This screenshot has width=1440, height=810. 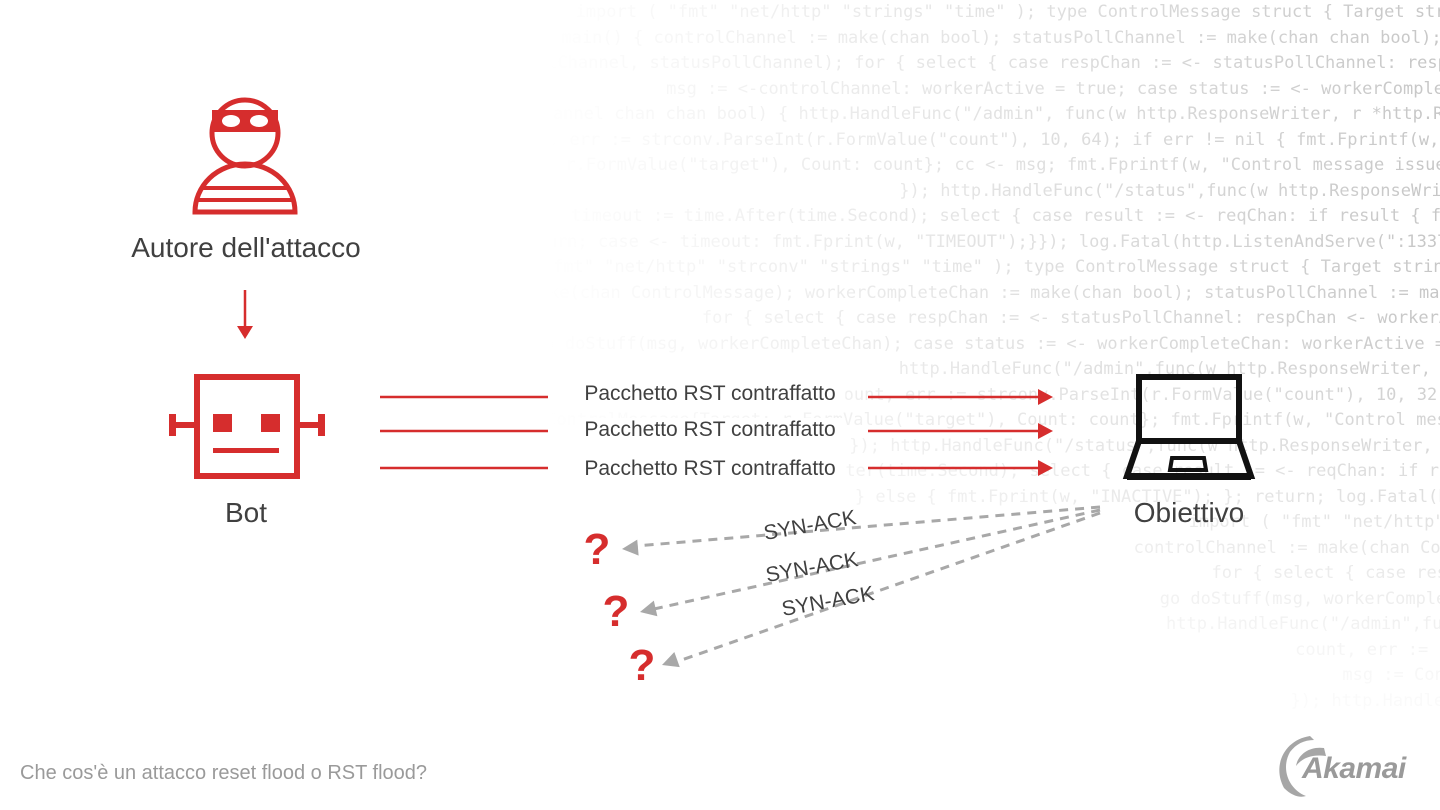 I want to click on syn-ack-dashed-line, so click(x=888, y=587).